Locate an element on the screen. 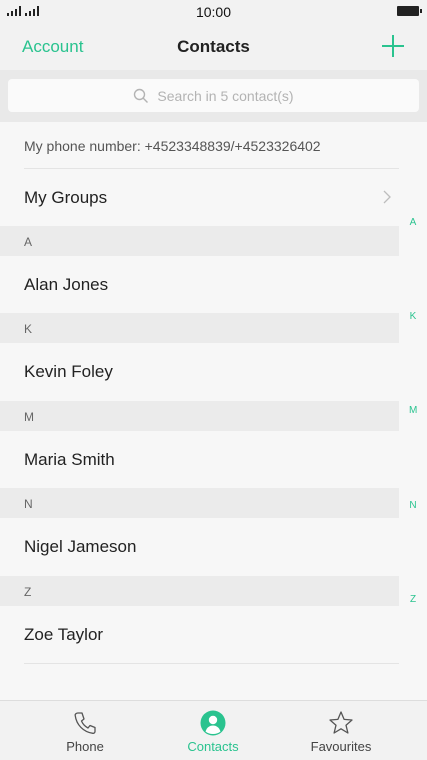 The height and width of the screenshot is (760, 427). section-header-a: A is located at coordinates (199, 241).